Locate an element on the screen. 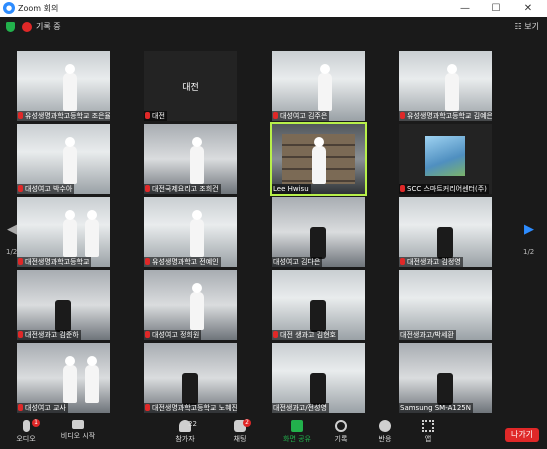  share-screen-button: 화면 공유 is located at coordinates (297, 432).